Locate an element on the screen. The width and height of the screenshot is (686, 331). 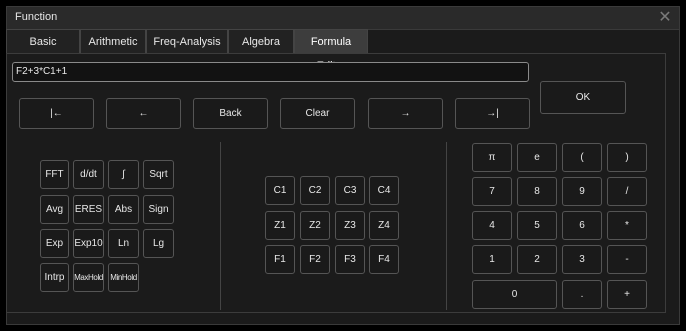
func-exp10-button: Exp10 is located at coordinates (88, 243).